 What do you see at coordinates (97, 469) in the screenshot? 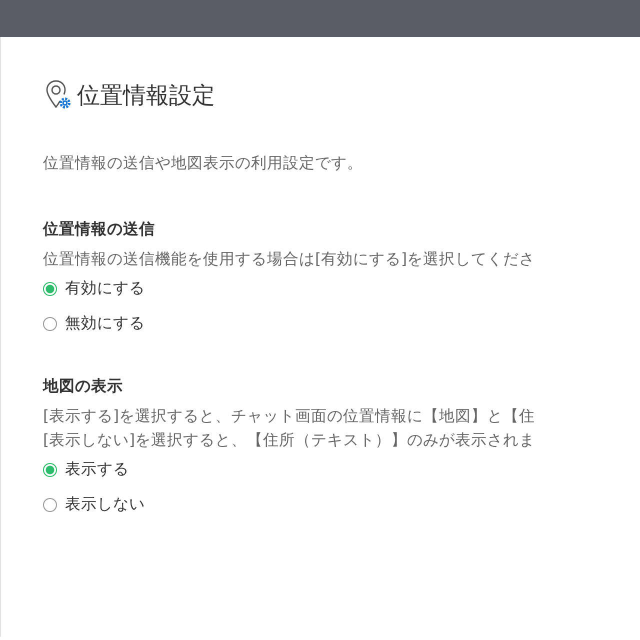
I see `option-label: 表示する` at bounding box center [97, 469].